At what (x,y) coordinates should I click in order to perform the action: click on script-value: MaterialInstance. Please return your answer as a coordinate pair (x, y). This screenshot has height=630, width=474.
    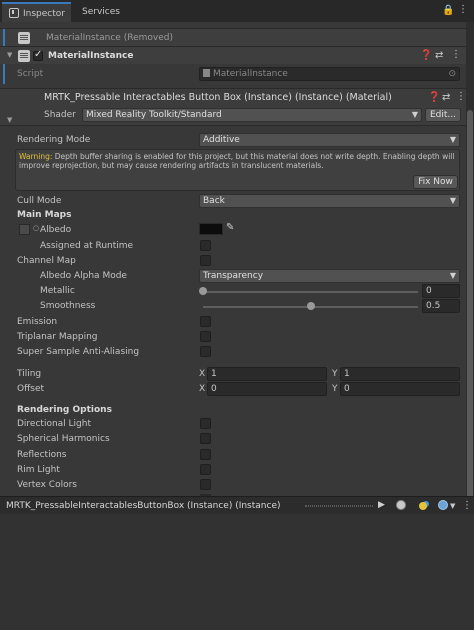
    Looking at the image, I should click on (250, 74).